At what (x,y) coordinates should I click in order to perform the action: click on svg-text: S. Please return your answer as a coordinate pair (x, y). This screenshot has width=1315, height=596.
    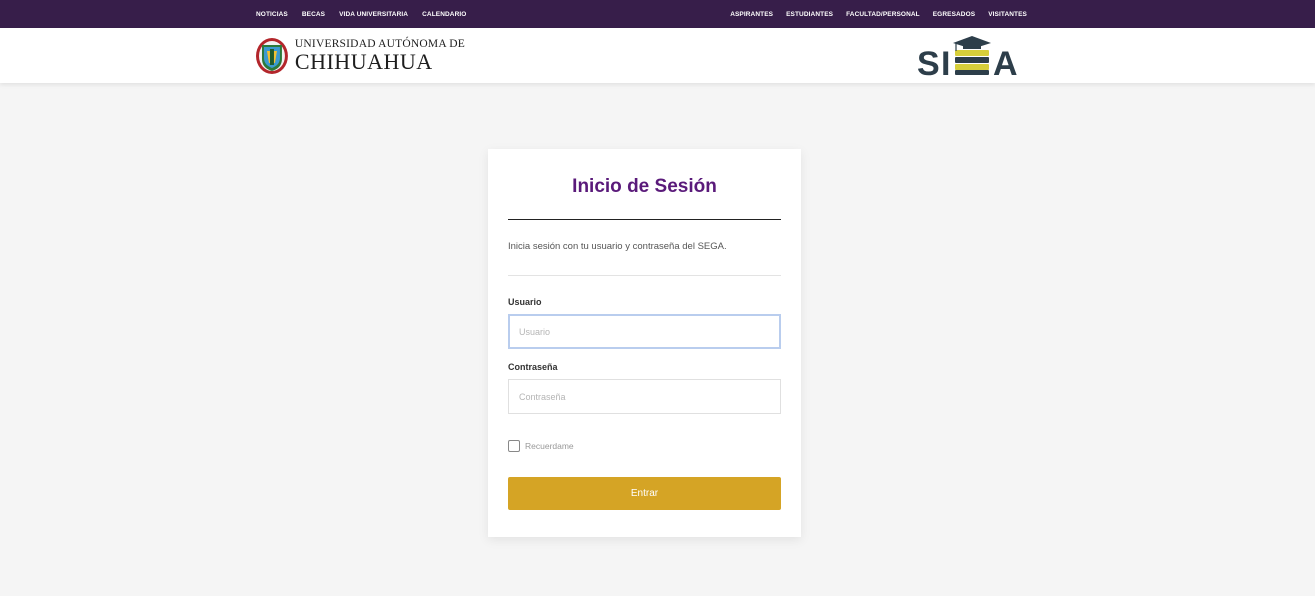
    Looking at the image, I should click on (928, 61).